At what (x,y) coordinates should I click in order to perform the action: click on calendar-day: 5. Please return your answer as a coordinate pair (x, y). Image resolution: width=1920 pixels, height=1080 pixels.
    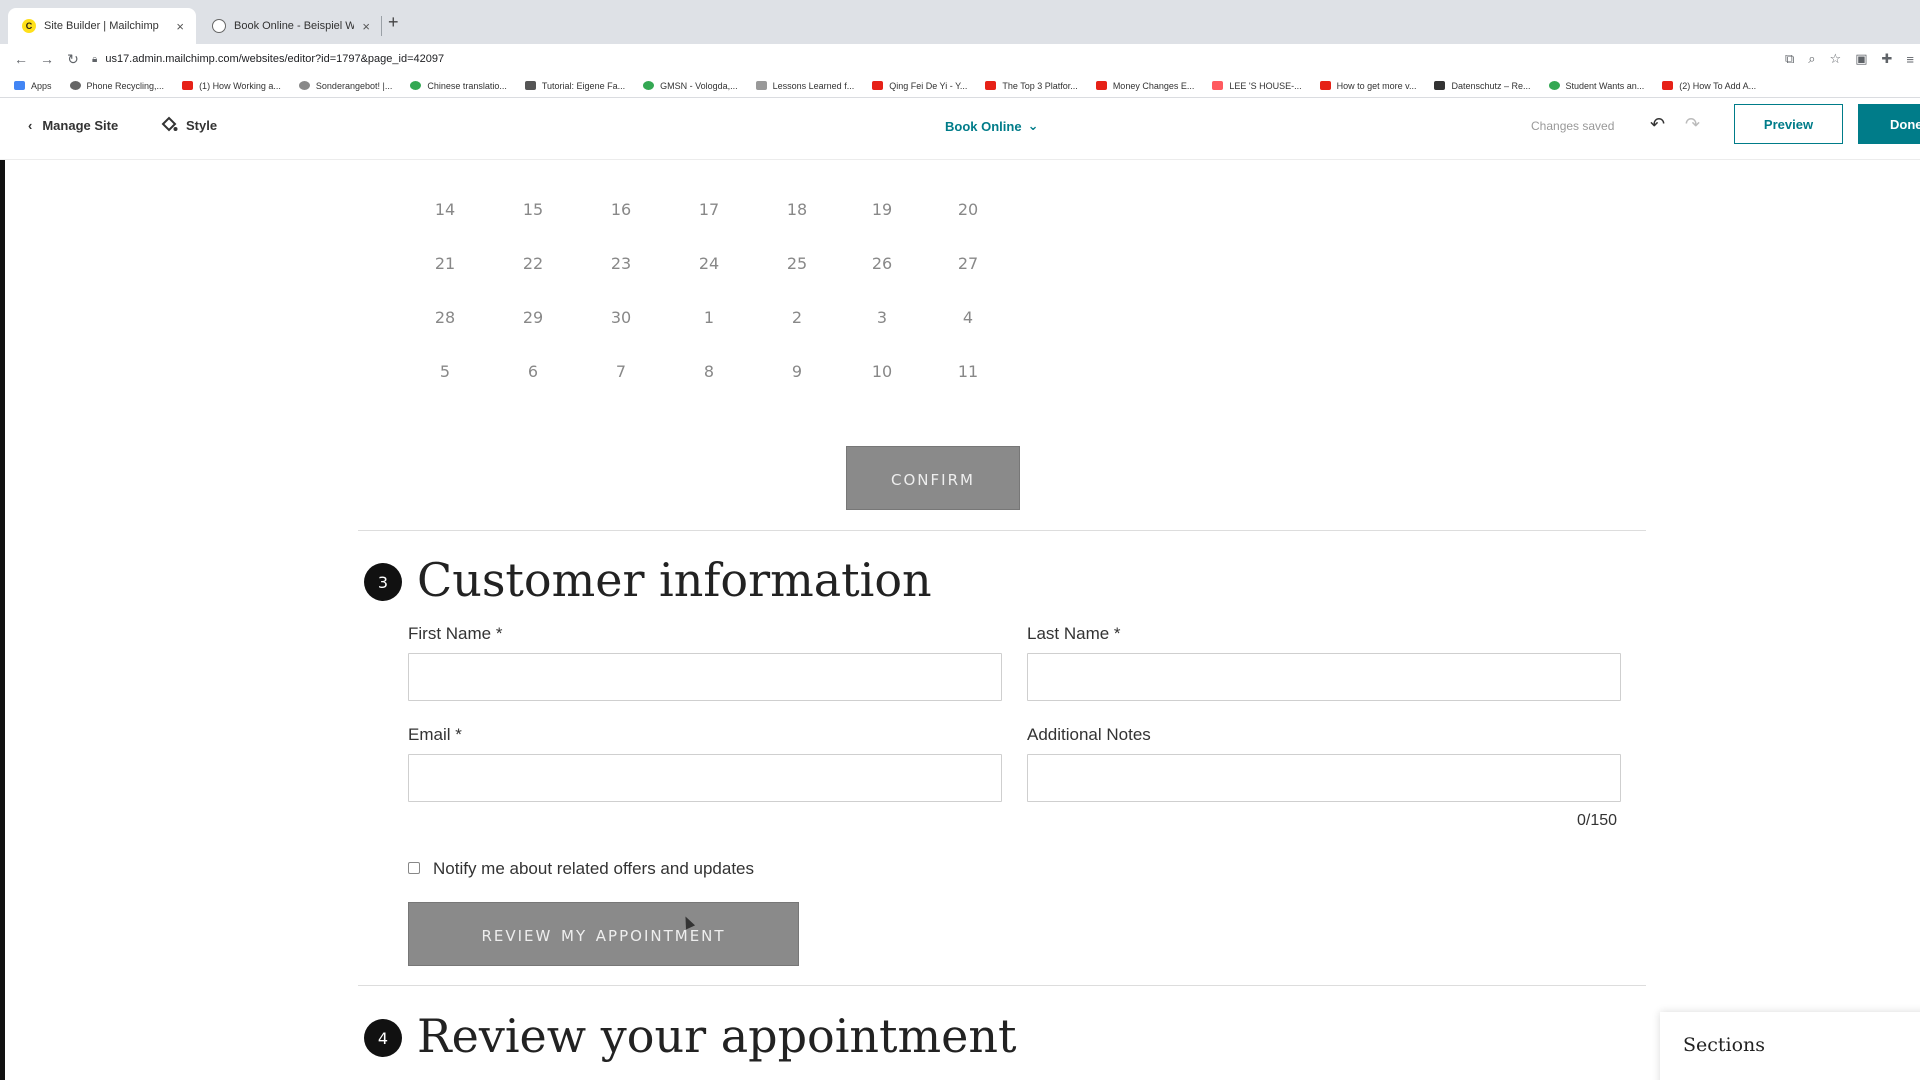
    Looking at the image, I should click on (445, 371).